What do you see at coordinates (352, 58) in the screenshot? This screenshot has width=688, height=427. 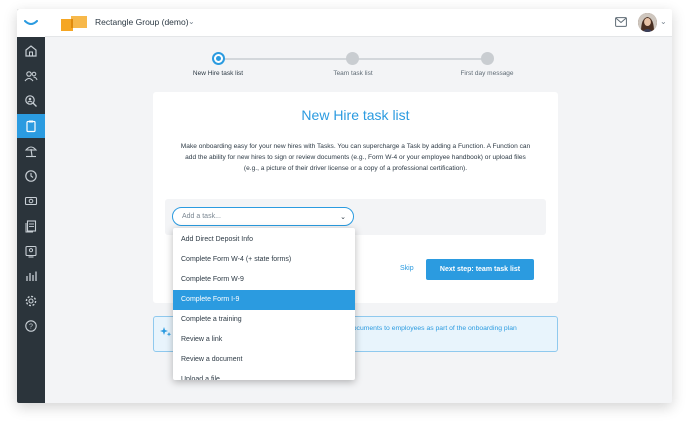 I see `step-2-dot` at bounding box center [352, 58].